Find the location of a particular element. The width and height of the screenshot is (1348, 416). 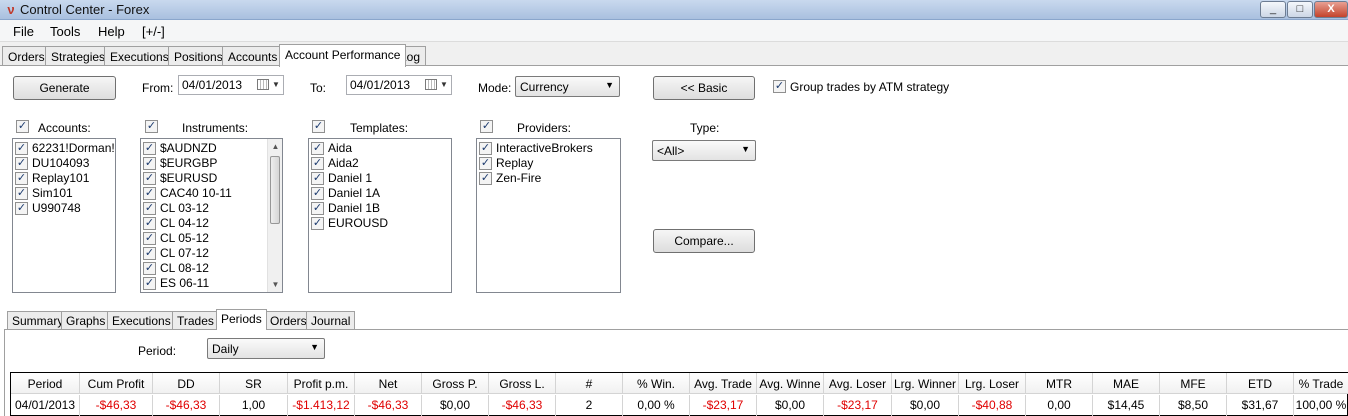

minimize-button: _ is located at coordinates (1273, 9).